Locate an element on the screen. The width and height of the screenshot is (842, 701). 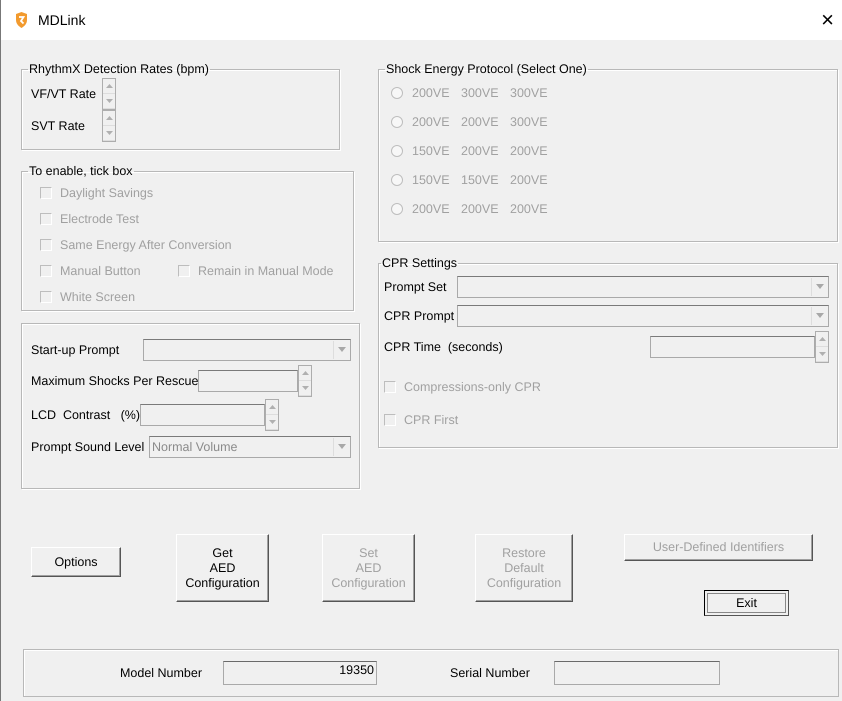
close-button: × is located at coordinates (827, 20).